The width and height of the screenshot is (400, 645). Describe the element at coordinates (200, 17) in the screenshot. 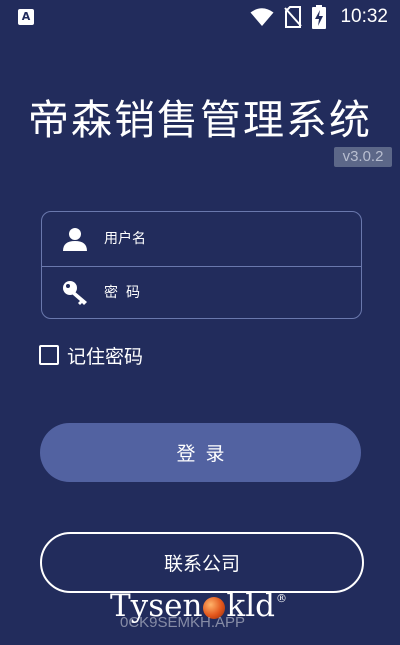

I see `status-bar: A 10:32` at that location.